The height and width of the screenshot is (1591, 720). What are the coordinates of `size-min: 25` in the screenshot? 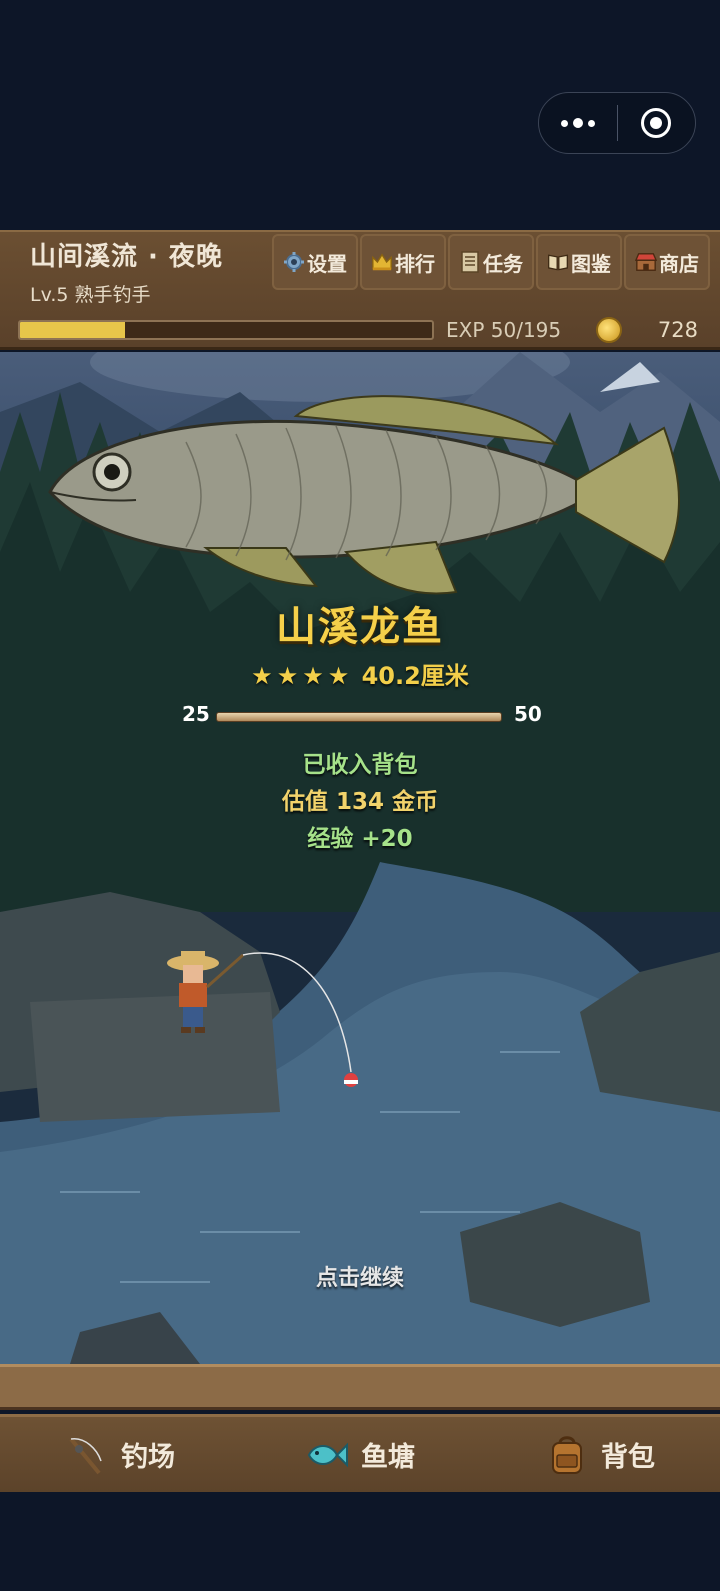 It's located at (196, 714).